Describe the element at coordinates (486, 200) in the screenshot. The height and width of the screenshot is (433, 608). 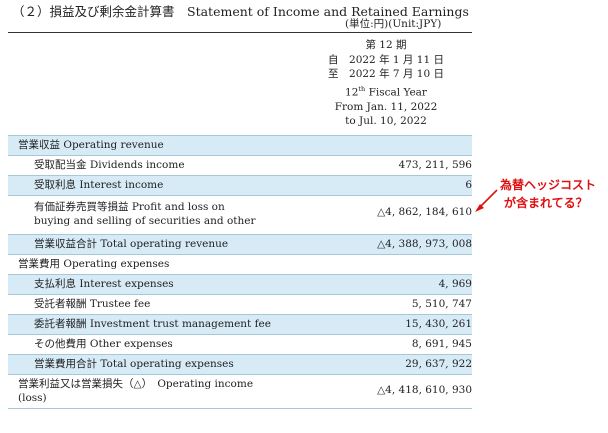
I see `annotation-arrow-icon` at that location.